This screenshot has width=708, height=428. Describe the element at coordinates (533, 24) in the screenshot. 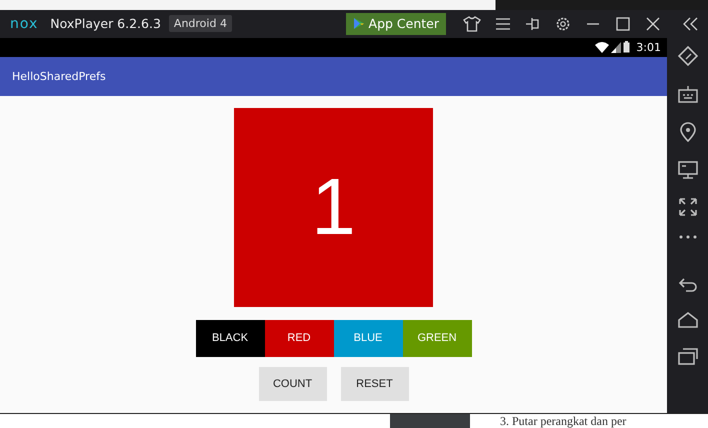

I see `pin-icon` at that location.